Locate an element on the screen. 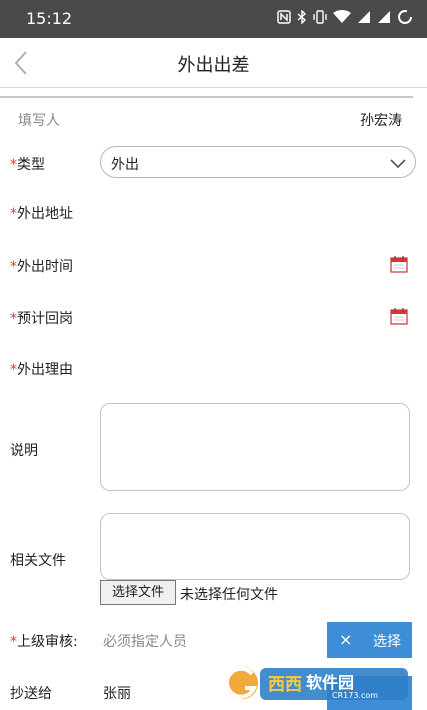 The height and width of the screenshot is (710, 427). description-textarea is located at coordinates (255, 447).